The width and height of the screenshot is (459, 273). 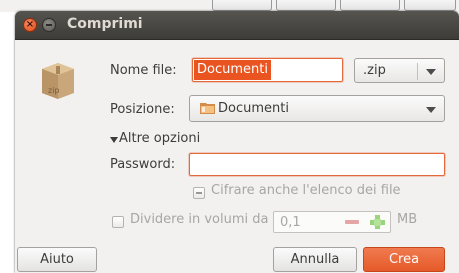 I want to click on zip-archive-icon: zip, so click(x=58, y=81).